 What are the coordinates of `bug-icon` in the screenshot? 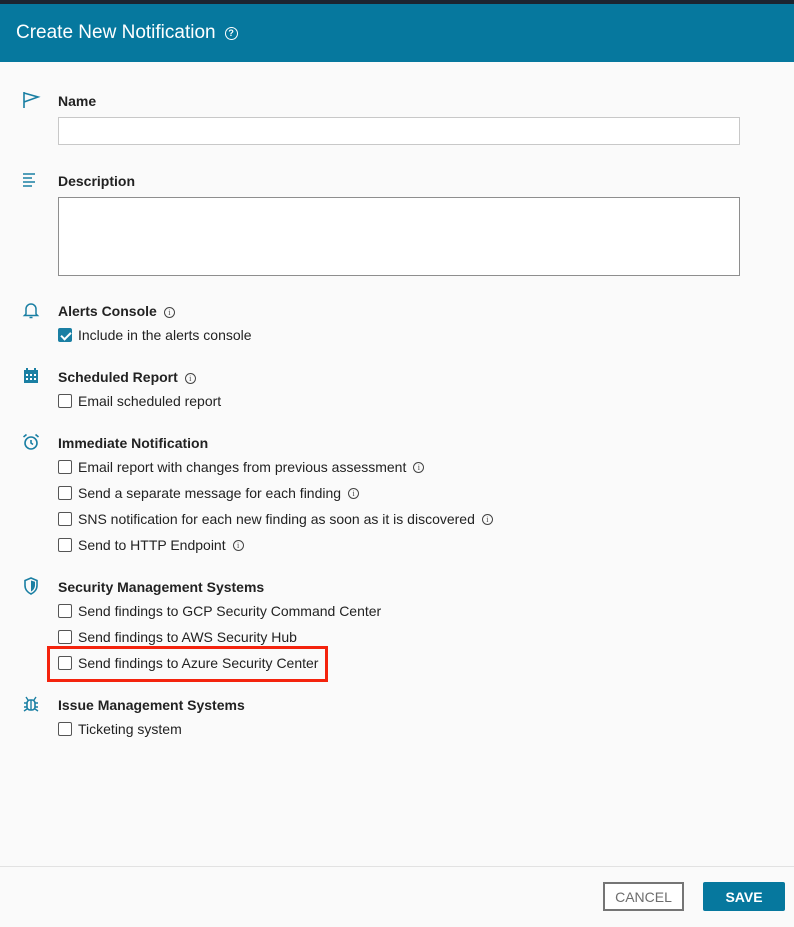 It's located at (31, 704).